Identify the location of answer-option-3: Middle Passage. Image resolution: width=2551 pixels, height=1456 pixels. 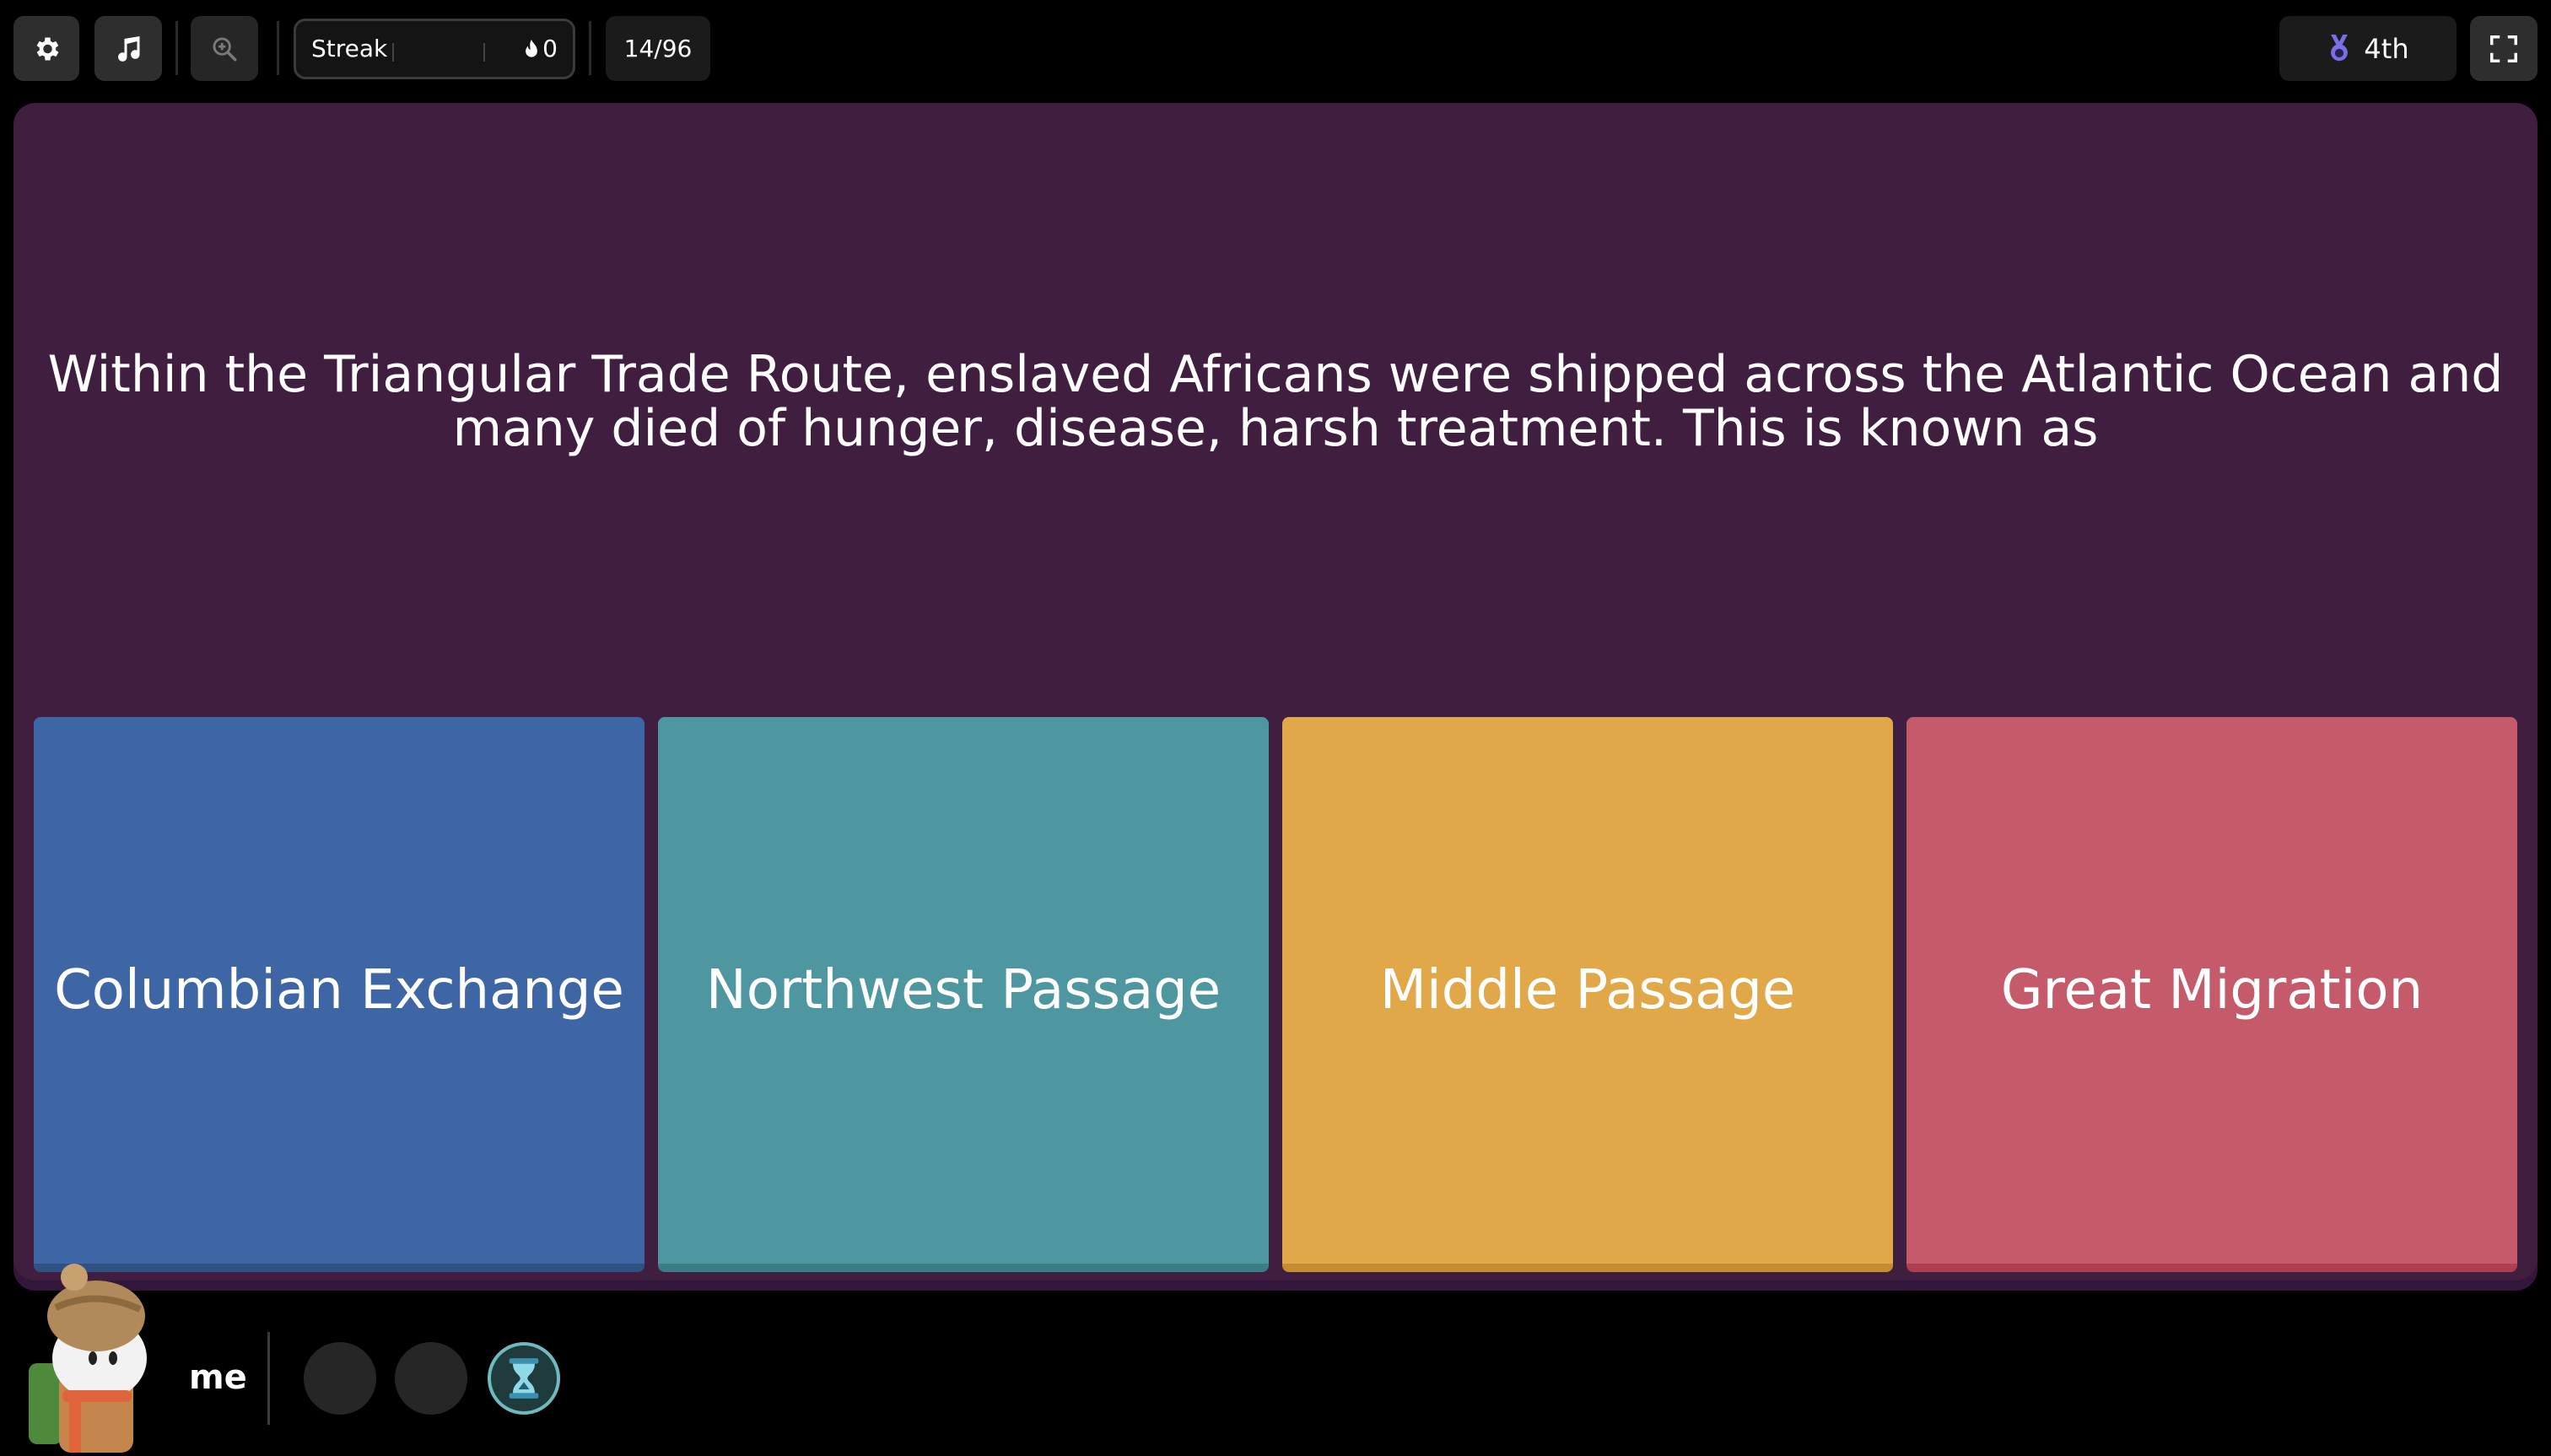
(1587, 995).